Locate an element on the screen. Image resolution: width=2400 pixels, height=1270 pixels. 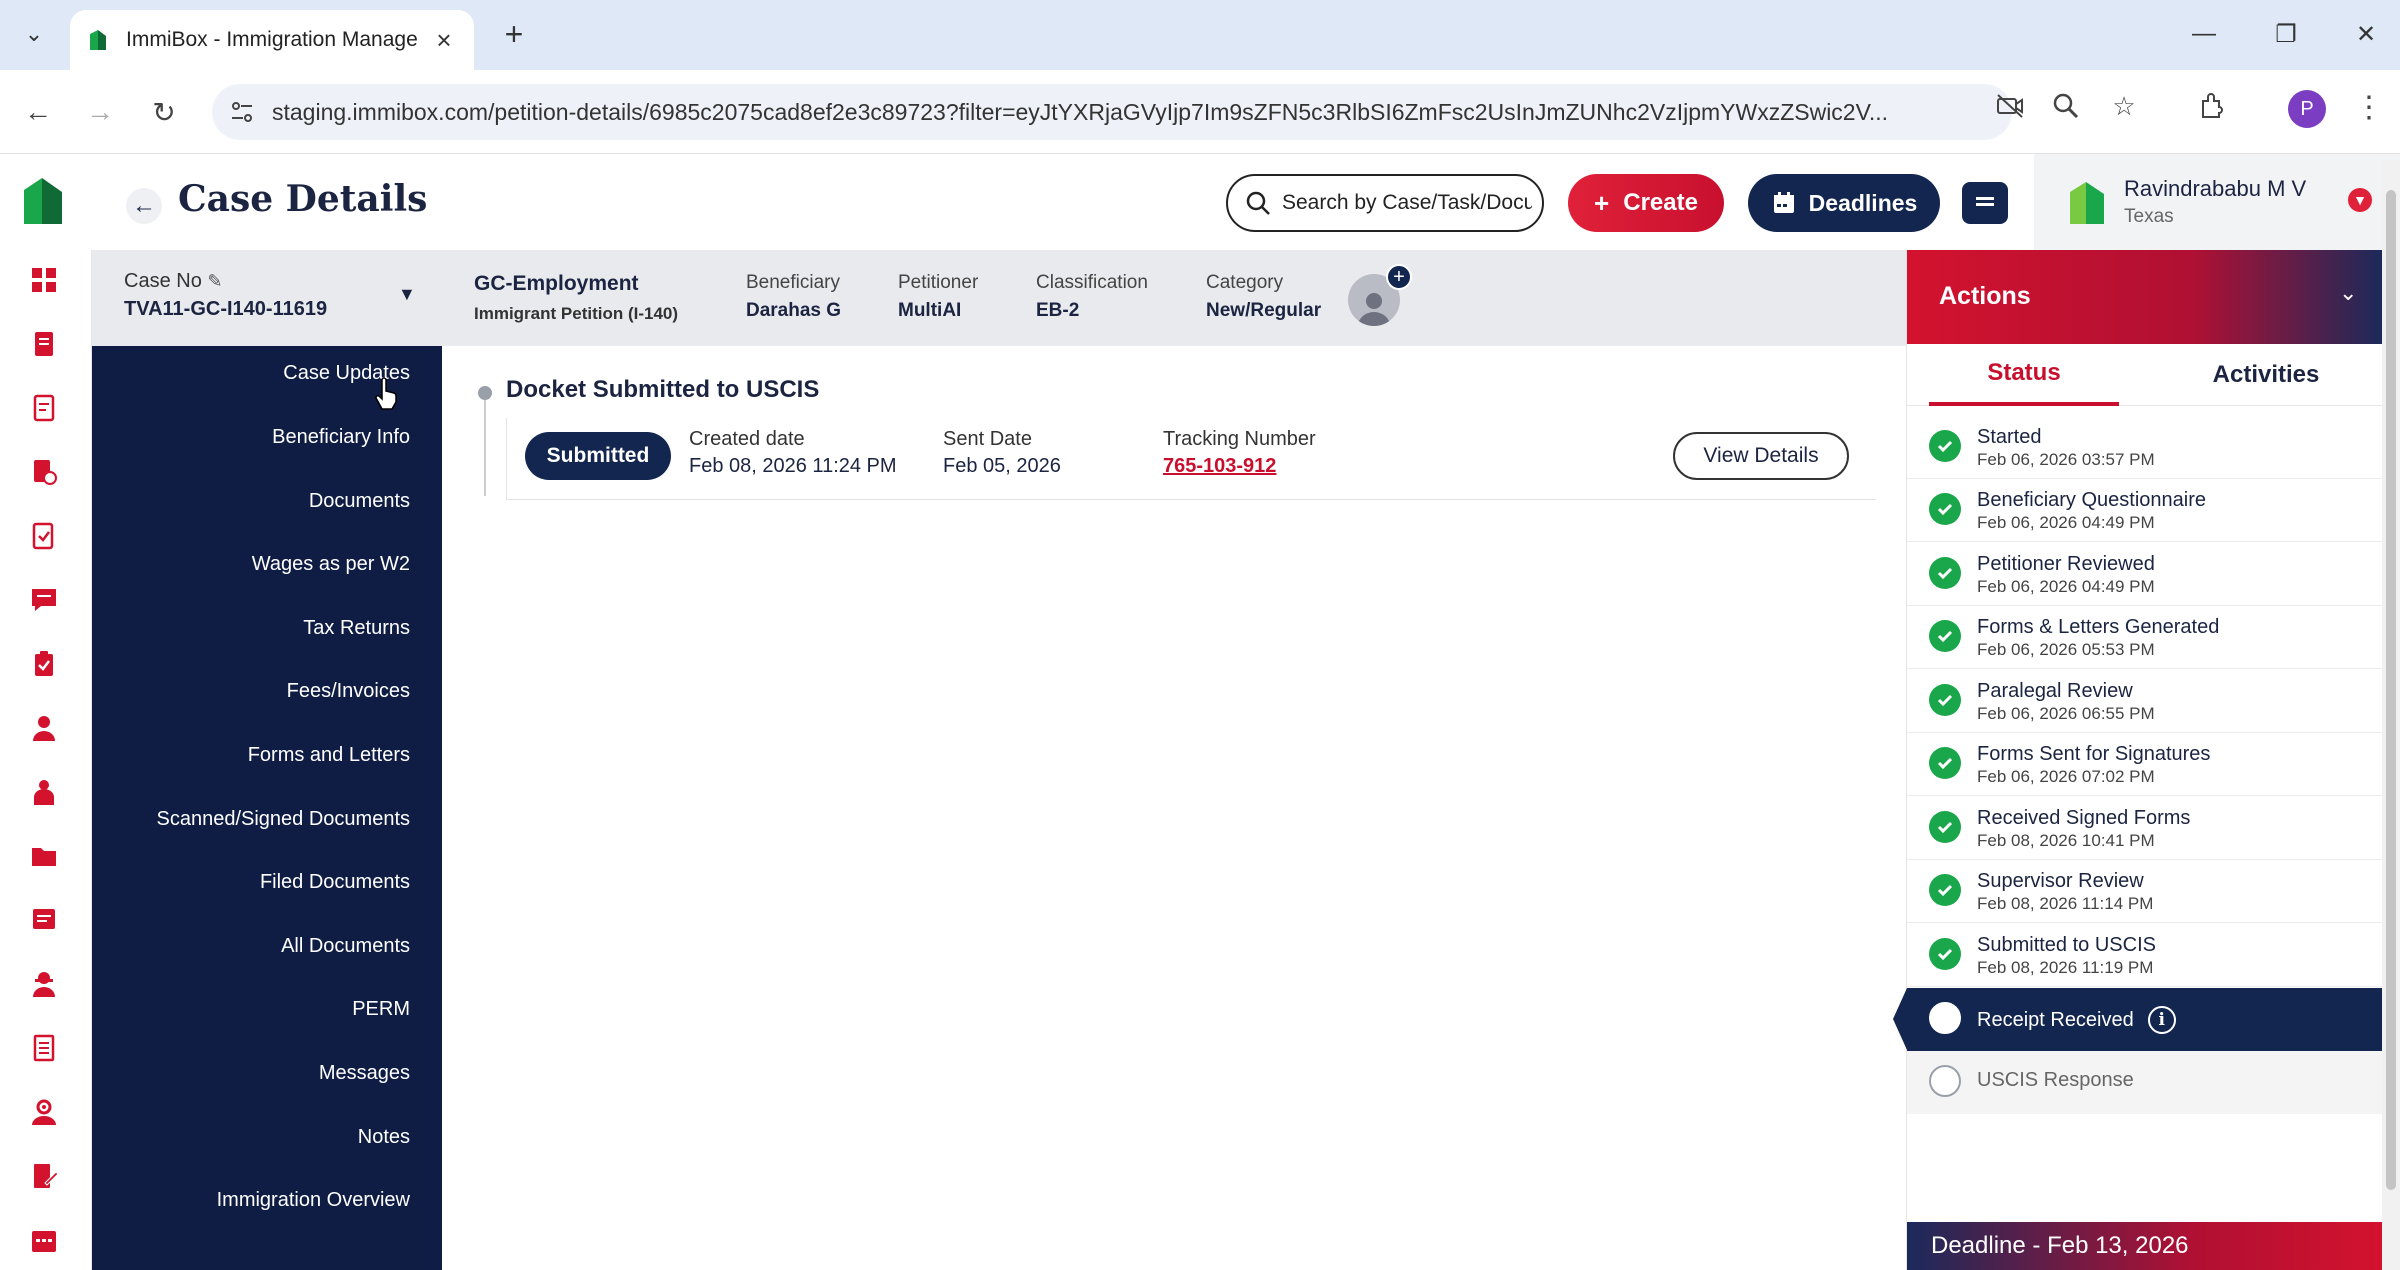
page-title: Case Details is located at coordinates (303, 199).